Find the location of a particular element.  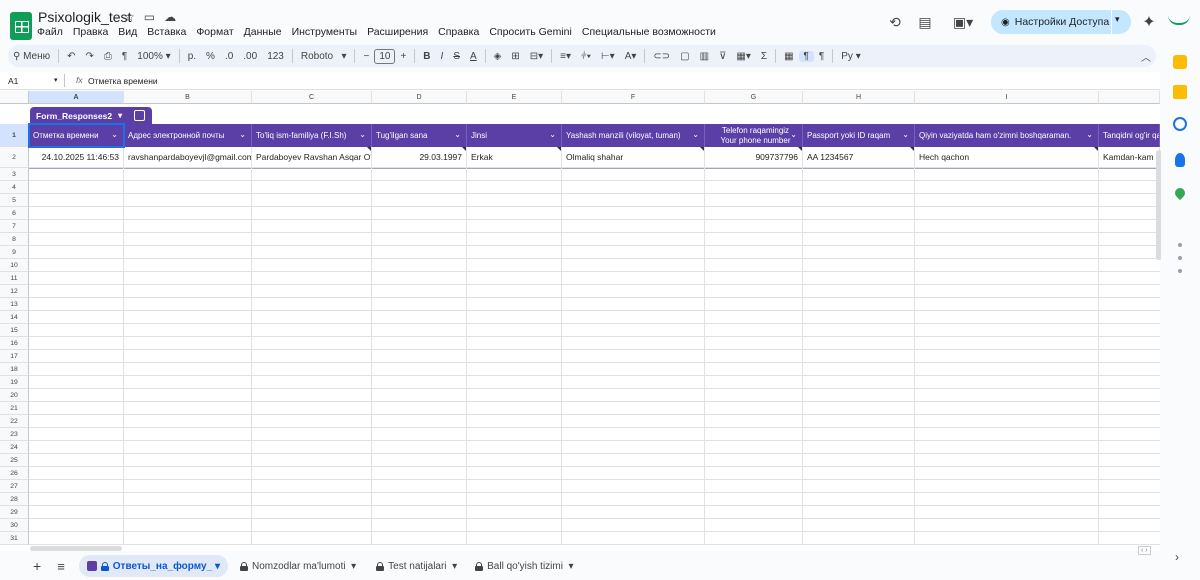

menu-help: Справка is located at coordinates (461, 32).